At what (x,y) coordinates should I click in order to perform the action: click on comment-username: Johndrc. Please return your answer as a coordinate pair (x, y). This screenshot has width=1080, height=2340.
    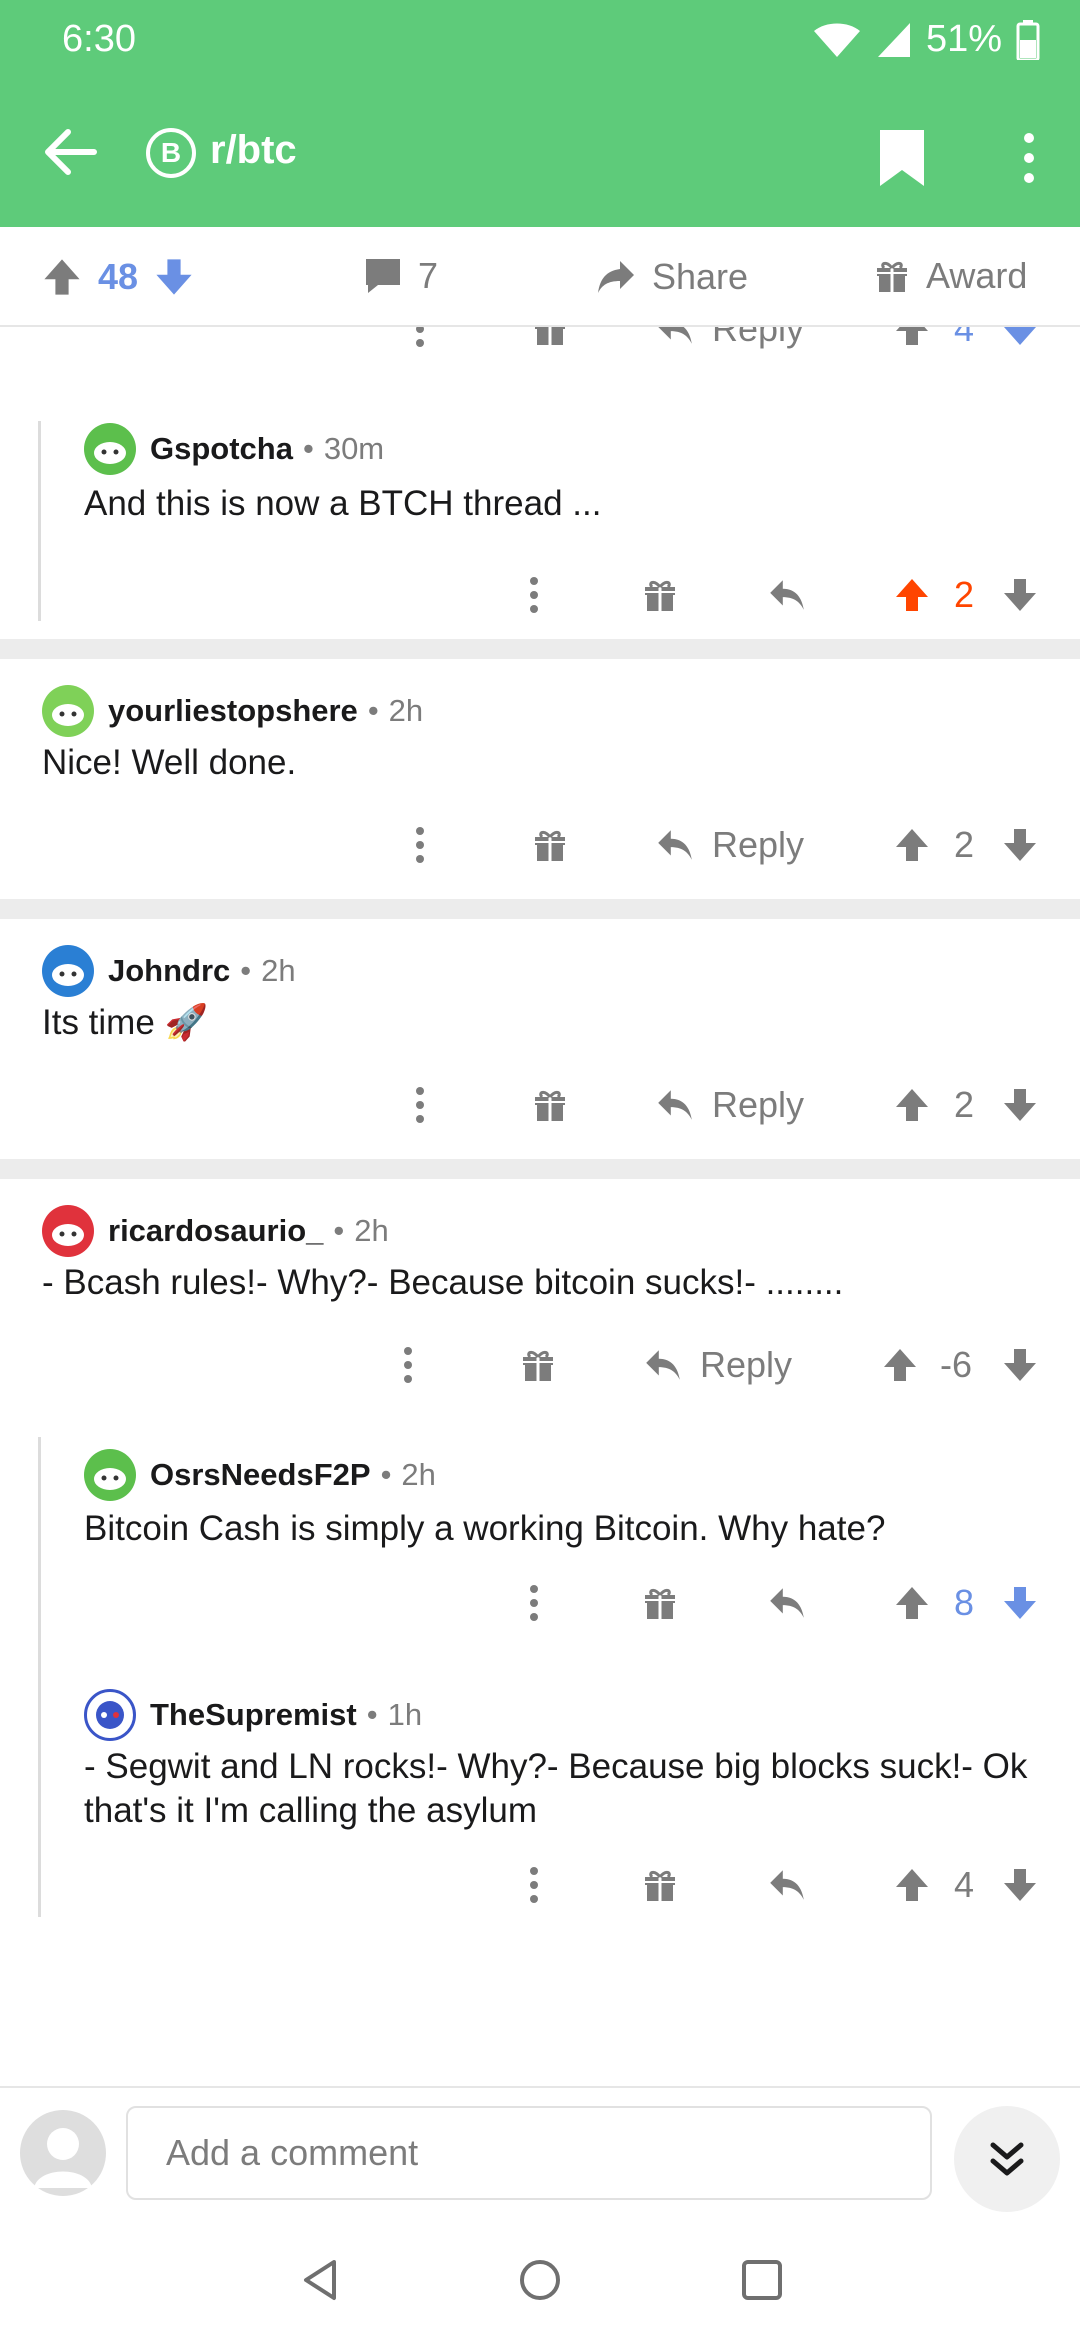
    Looking at the image, I should click on (169, 971).